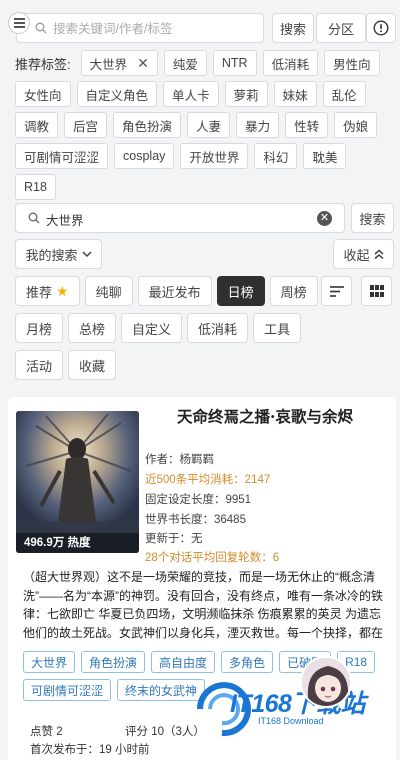 Image resolution: width=400 pixels, height=760 pixels. Describe the element at coordinates (246, 94) in the screenshot. I see `tag-chip: 萝莉` at that location.